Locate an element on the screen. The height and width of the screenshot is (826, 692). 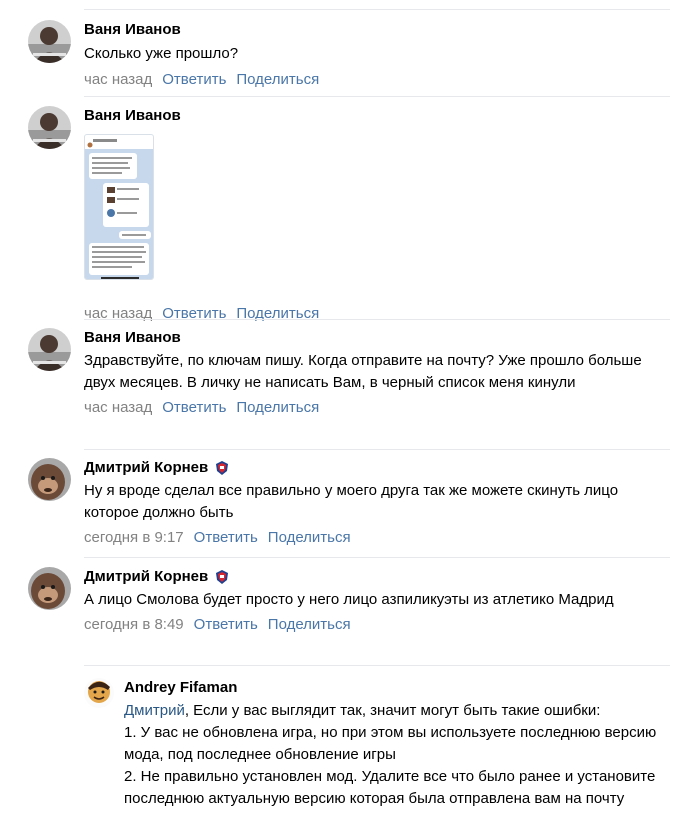
mention-link: Дмитрий is located at coordinates (154, 710).